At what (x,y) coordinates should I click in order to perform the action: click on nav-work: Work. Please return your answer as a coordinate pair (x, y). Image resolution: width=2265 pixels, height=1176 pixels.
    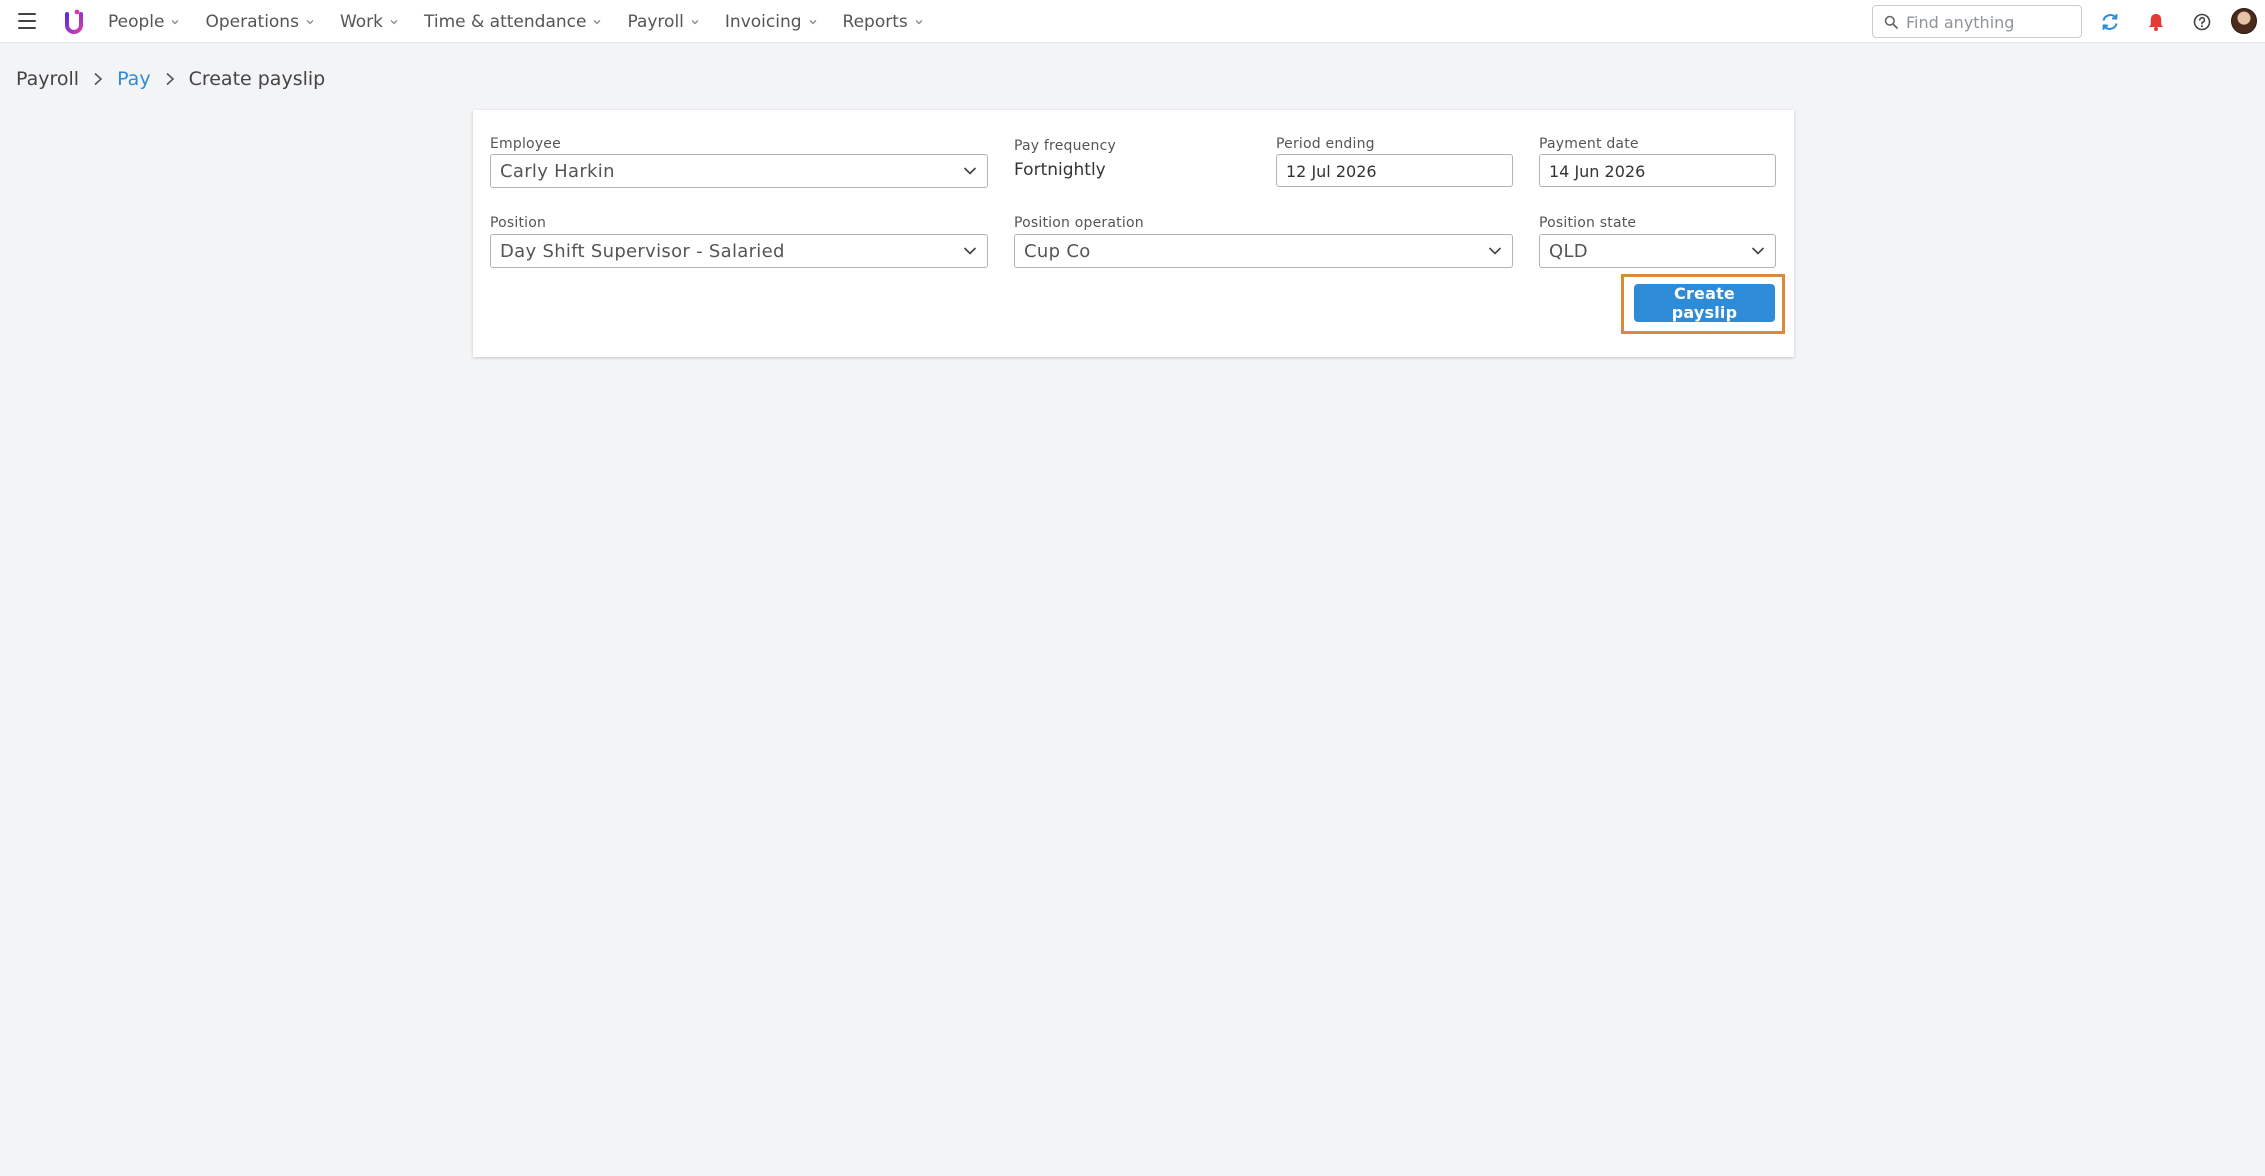
    Looking at the image, I should click on (369, 22).